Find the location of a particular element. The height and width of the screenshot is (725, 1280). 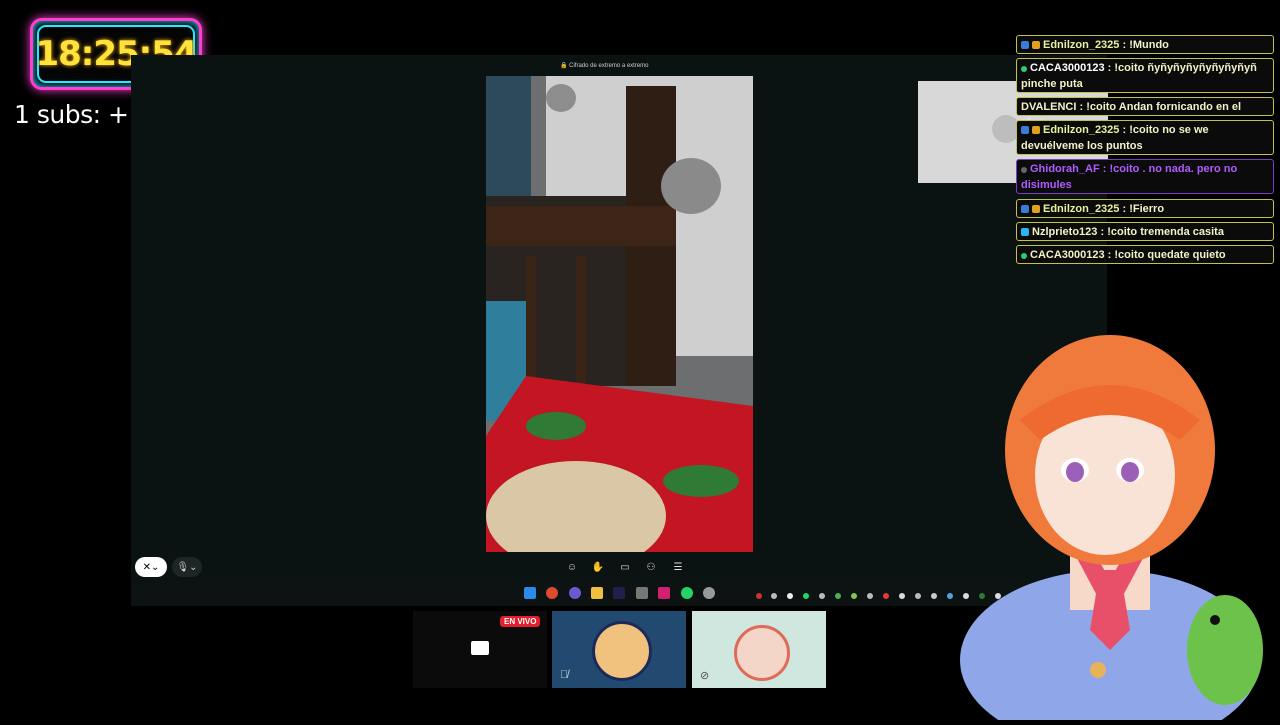

participant-tile-girl: ⊘ is located at coordinates (759, 649).